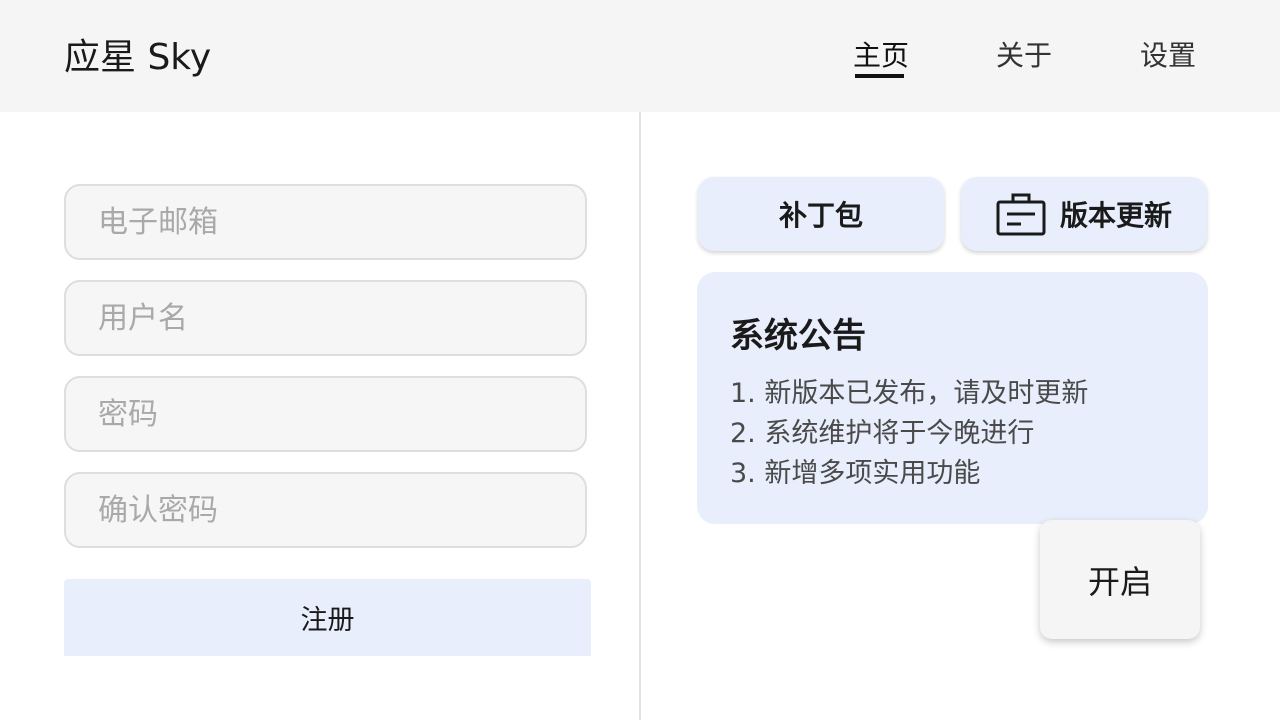 This screenshot has height=720, width=1280. I want to click on confirm-password-field, so click(325, 510).